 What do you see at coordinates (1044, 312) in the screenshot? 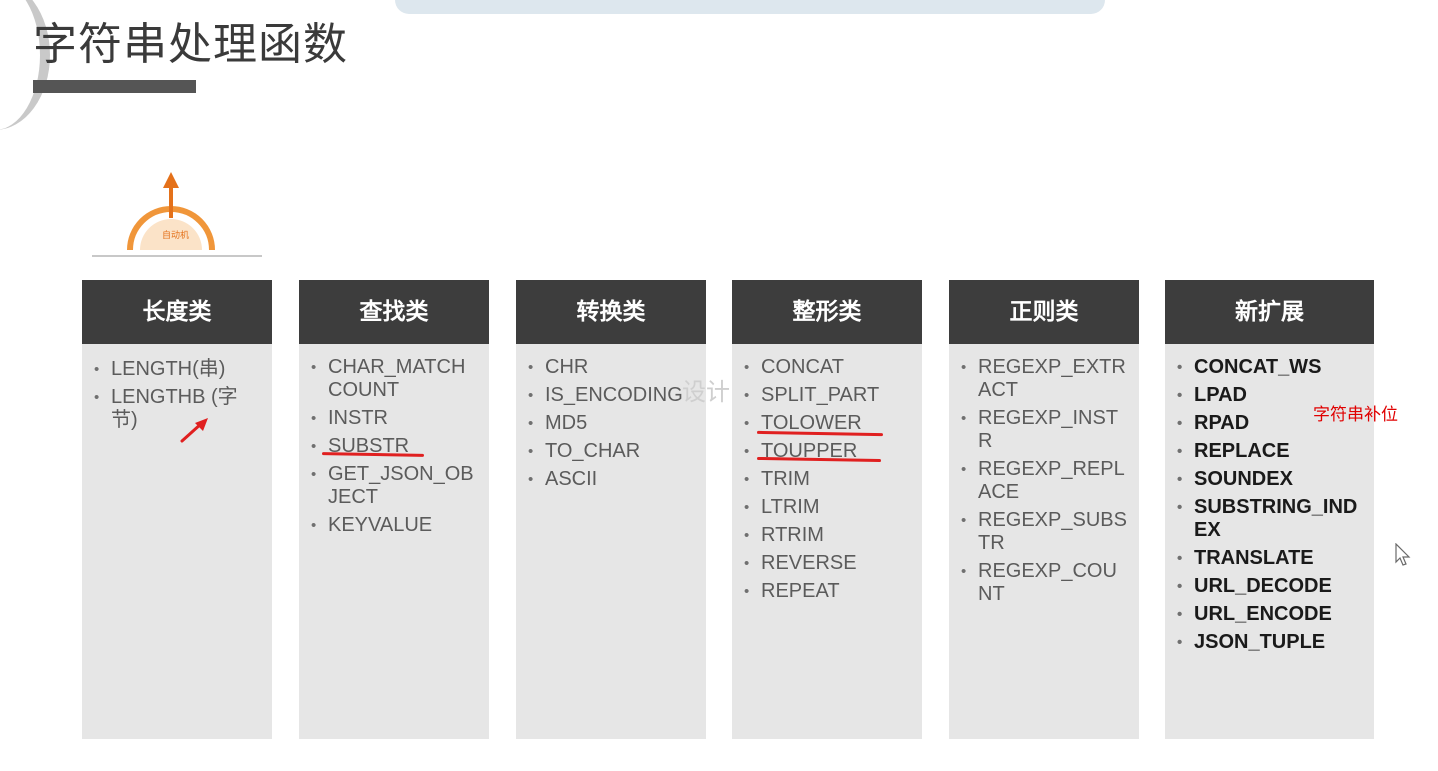
I see `column-header: 正则类` at bounding box center [1044, 312].